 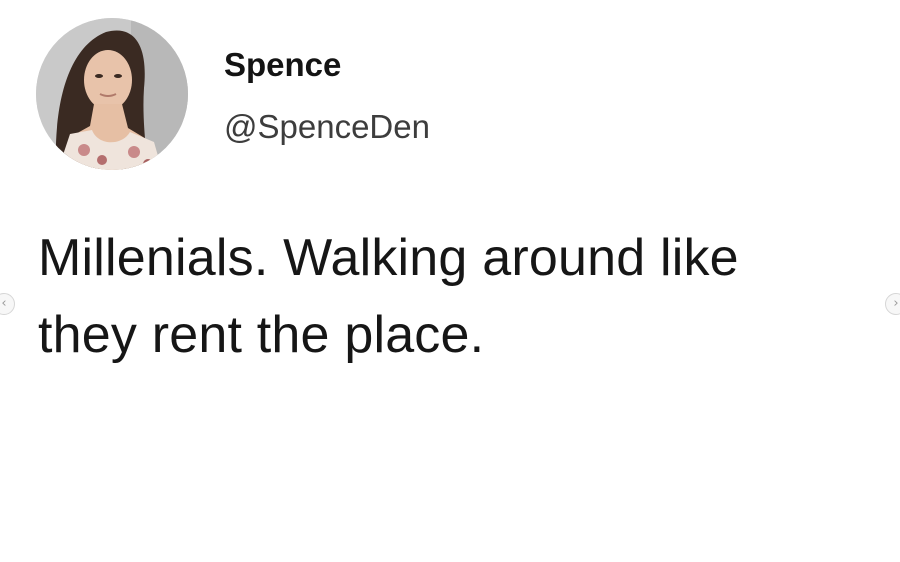 I want to click on avatar, so click(x=112, y=94).